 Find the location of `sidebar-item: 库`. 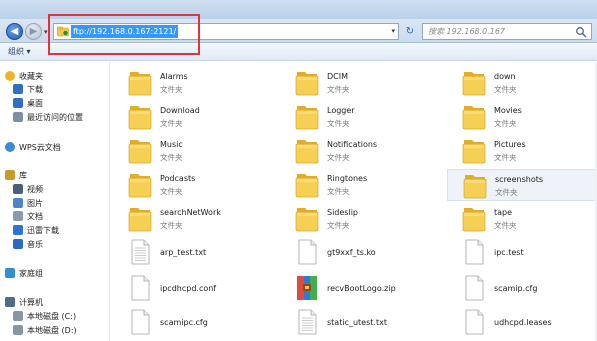

sidebar-item: 库 is located at coordinates (16, 175).